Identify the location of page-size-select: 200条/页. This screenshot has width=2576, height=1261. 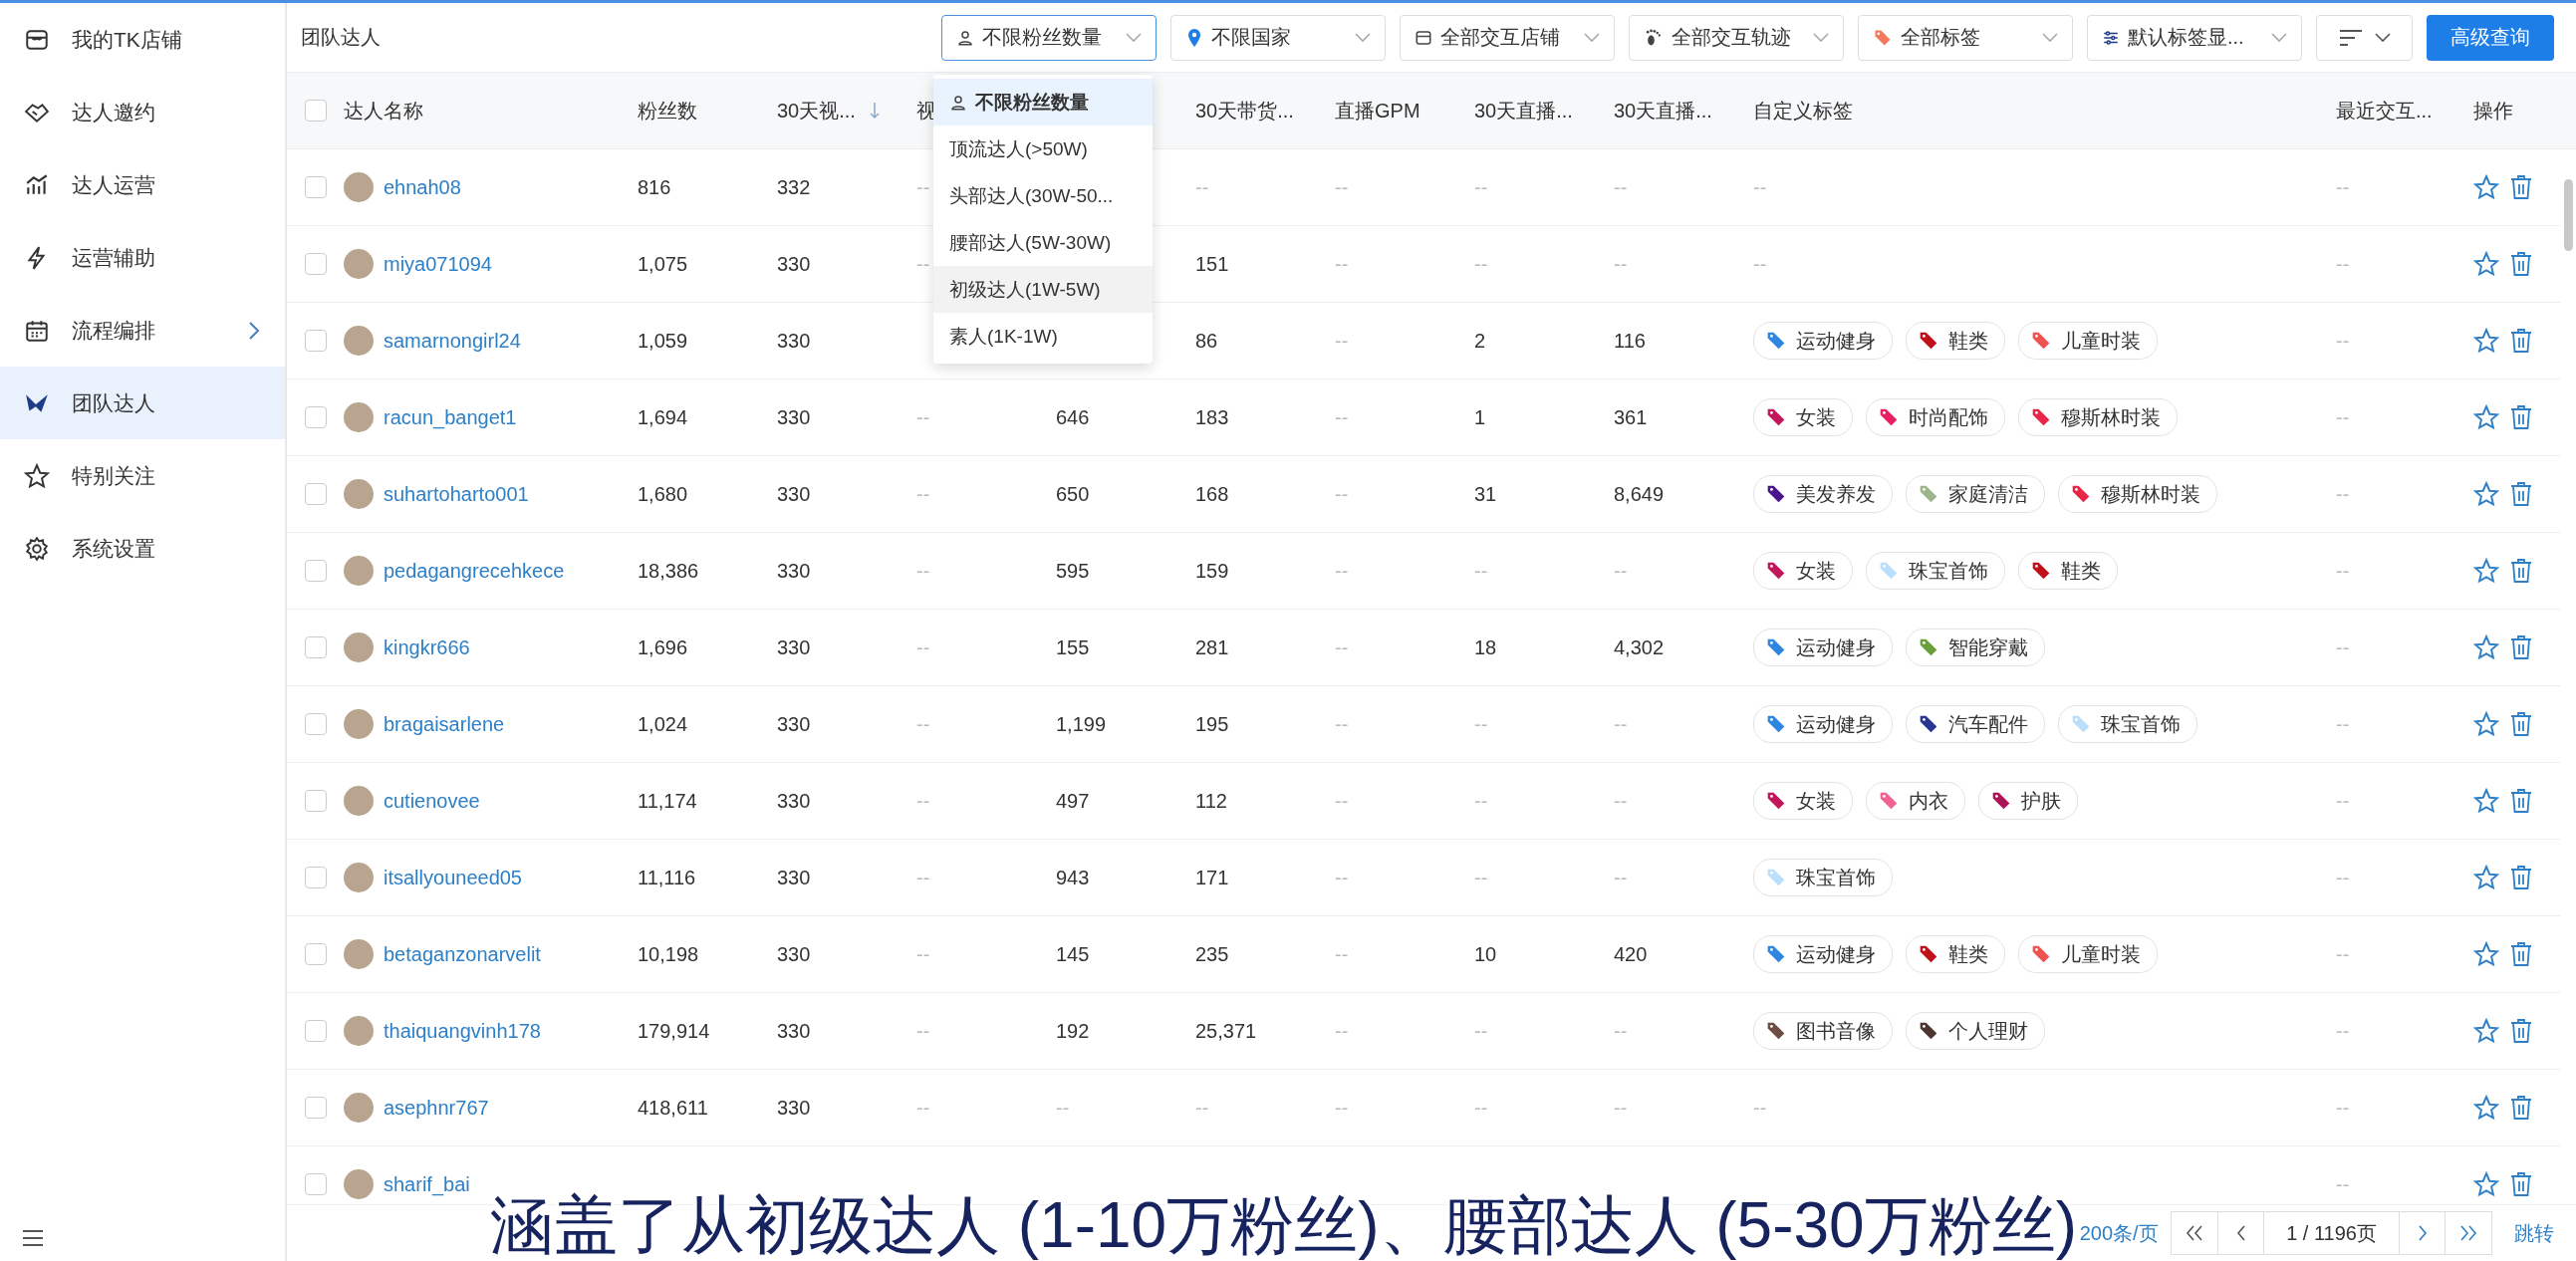
(2119, 1233).